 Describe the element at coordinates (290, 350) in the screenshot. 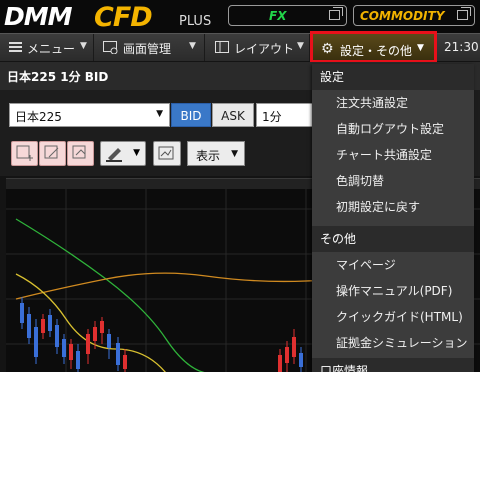

I see `candles-right` at that location.